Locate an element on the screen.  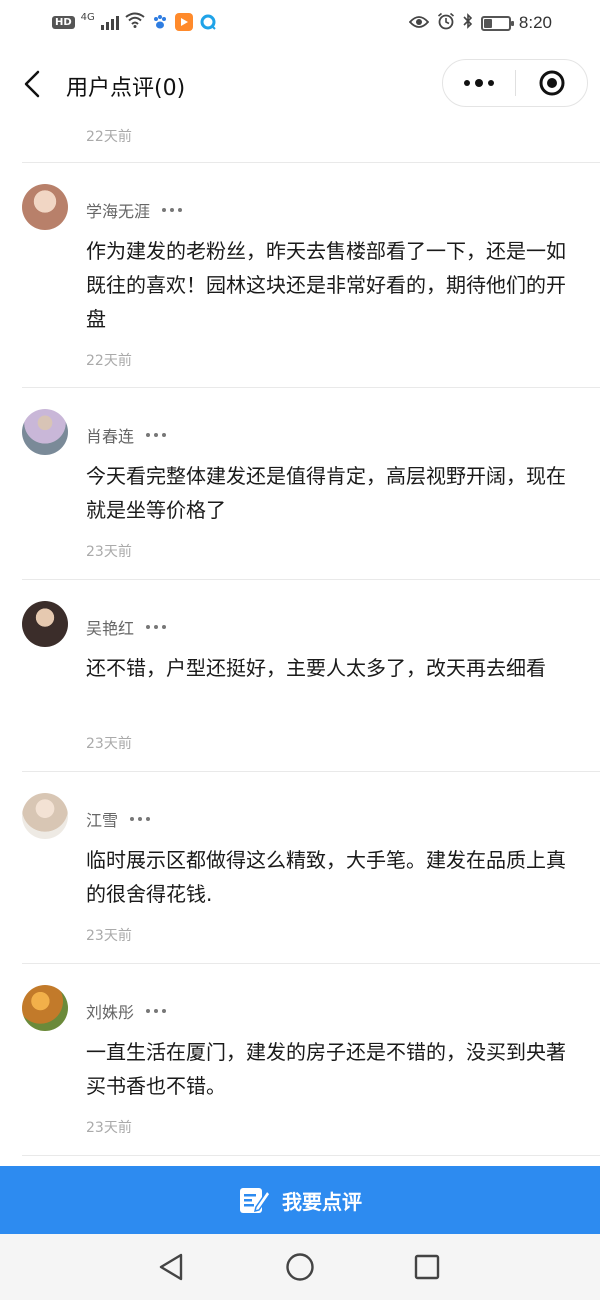
bluetooth-icon is located at coordinates (468, 23).